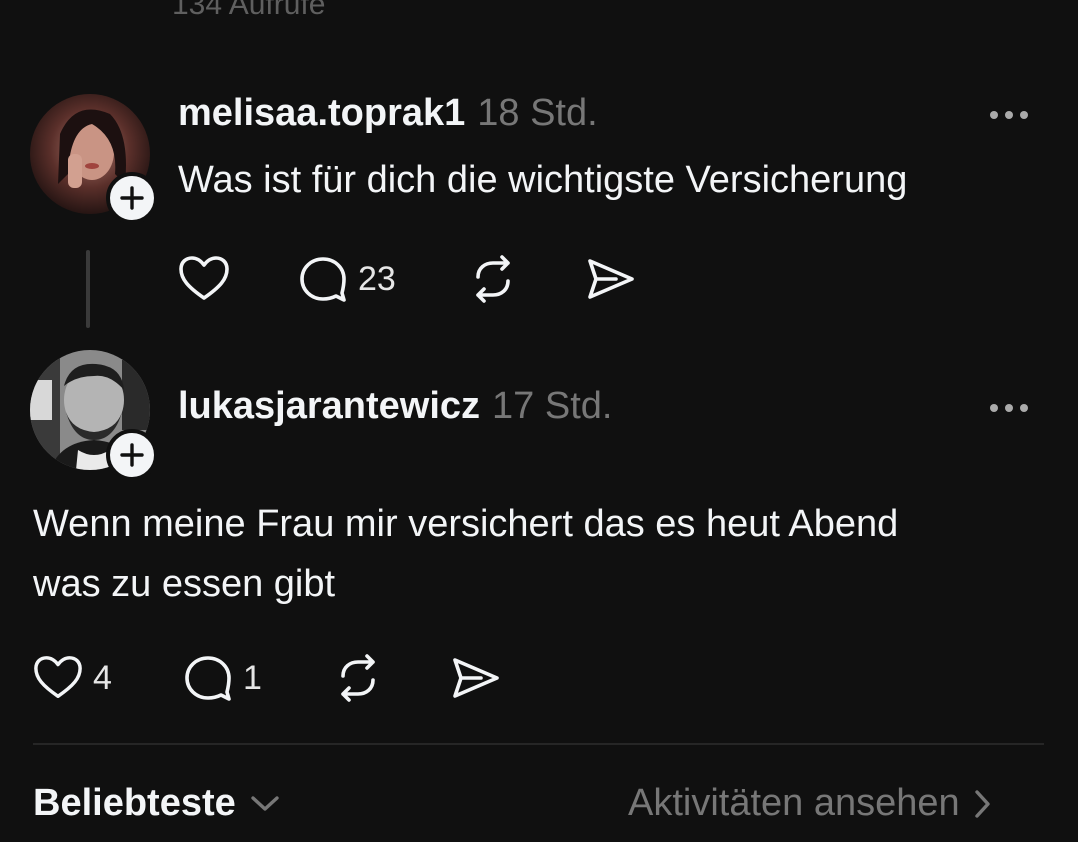  I want to click on view-activity-link: Aktivitäten ansehen, so click(810, 803).